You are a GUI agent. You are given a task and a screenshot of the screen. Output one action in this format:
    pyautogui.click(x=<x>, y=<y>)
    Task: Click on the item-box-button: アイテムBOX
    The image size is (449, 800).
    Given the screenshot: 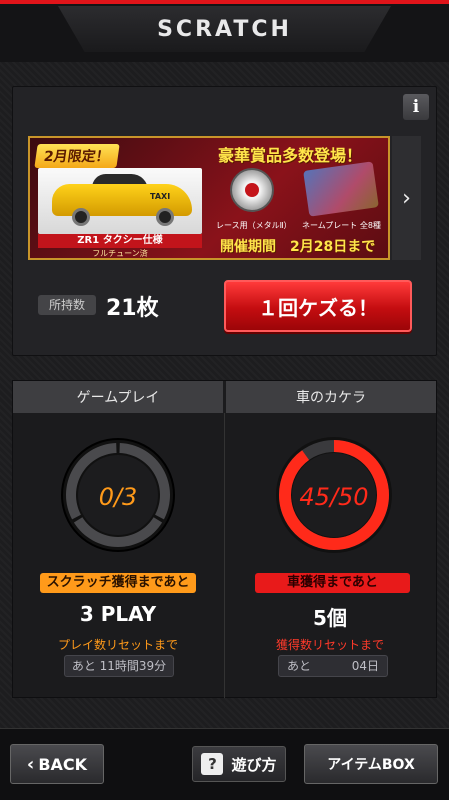 What is the action you would take?
    pyautogui.click(x=371, y=764)
    